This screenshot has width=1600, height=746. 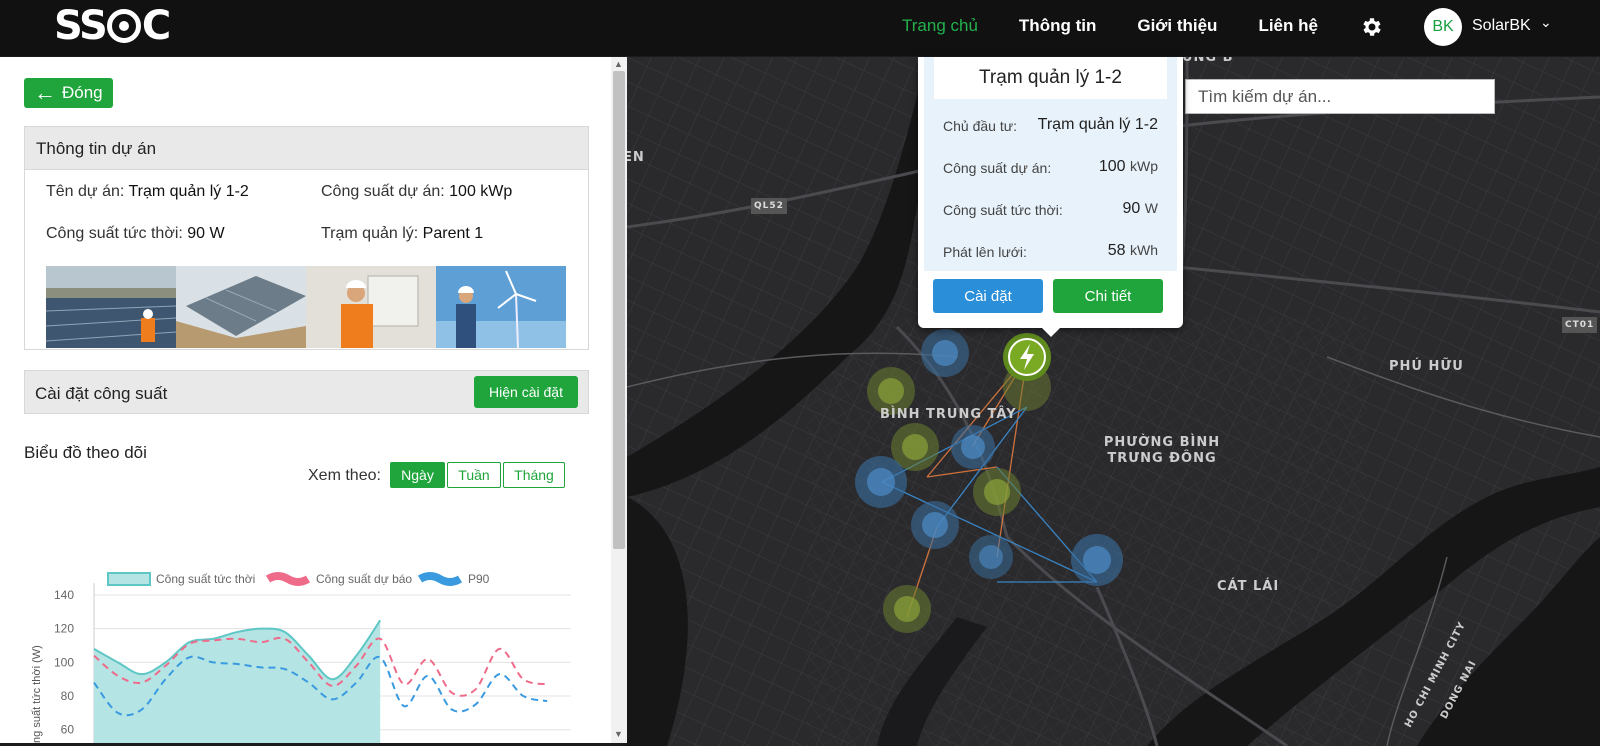 What do you see at coordinates (237, 681) in the screenshot?
I see `series-area-instant` at bounding box center [237, 681].